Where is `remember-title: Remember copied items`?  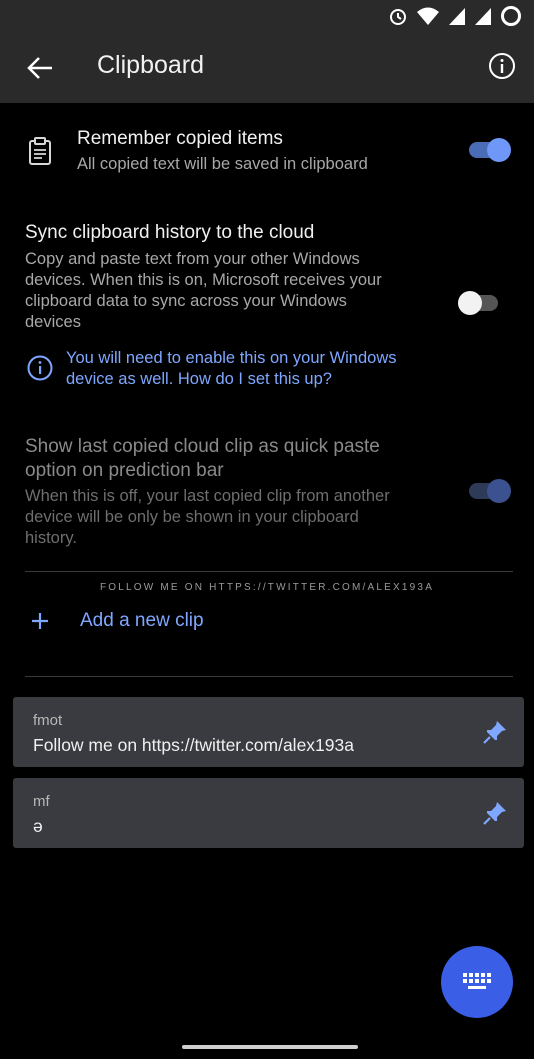
remember-title: Remember copied items is located at coordinates (180, 138).